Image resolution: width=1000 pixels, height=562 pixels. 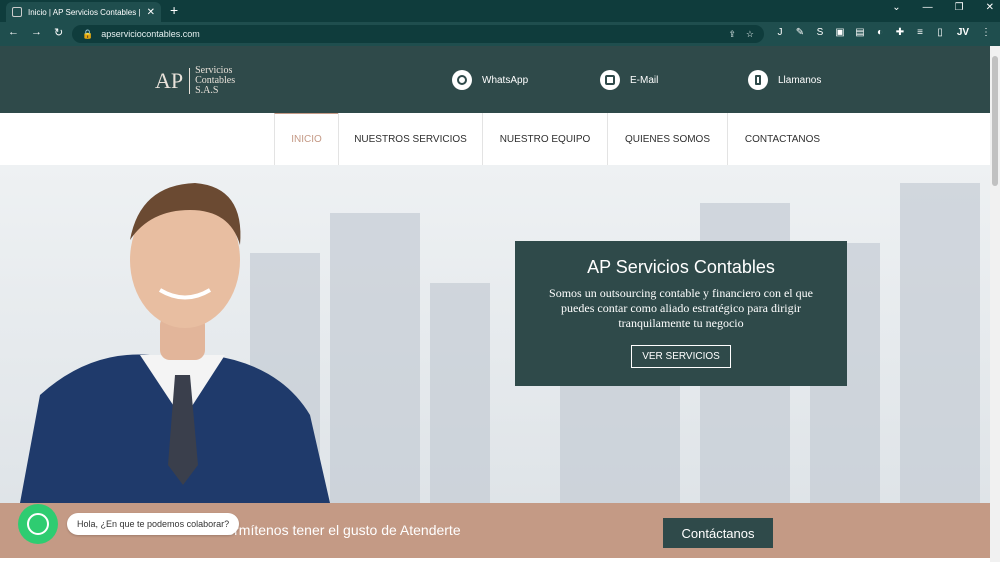 What do you see at coordinates (758, 80) in the screenshot?
I see `phone-icon` at bounding box center [758, 80].